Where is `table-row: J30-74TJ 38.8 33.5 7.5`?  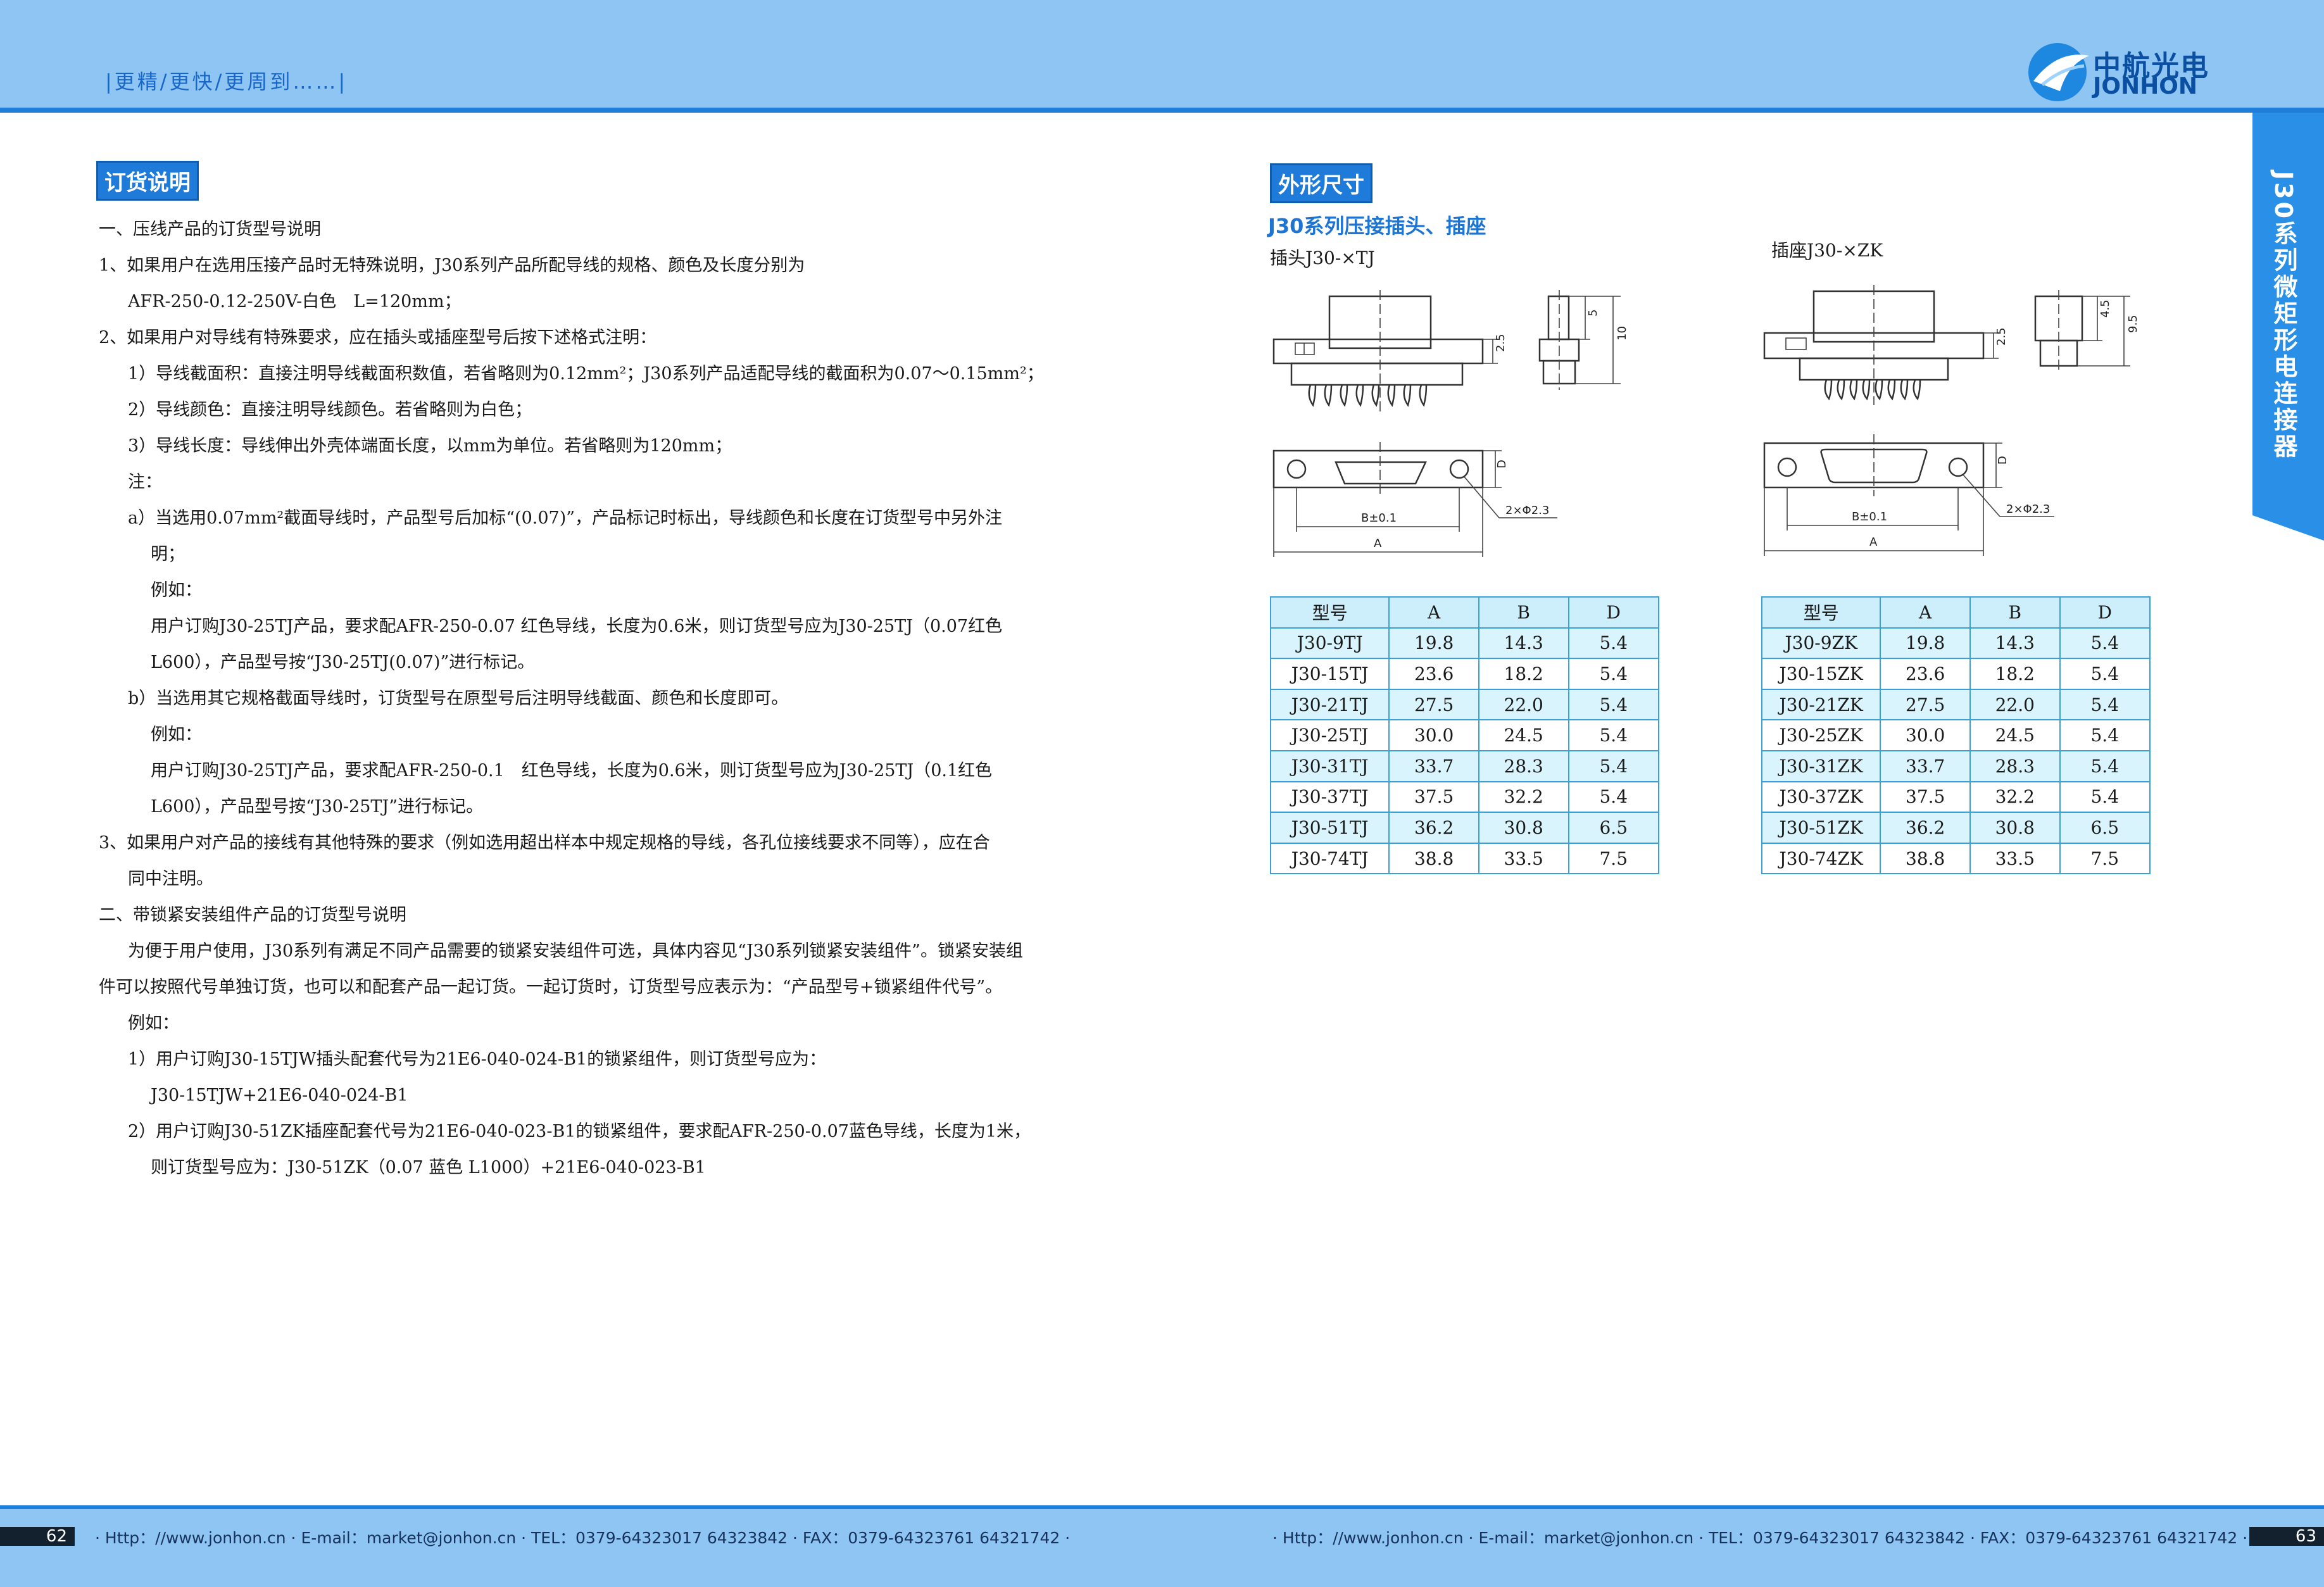 table-row: J30-74TJ 38.8 33.5 7.5 is located at coordinates (1464, 858).